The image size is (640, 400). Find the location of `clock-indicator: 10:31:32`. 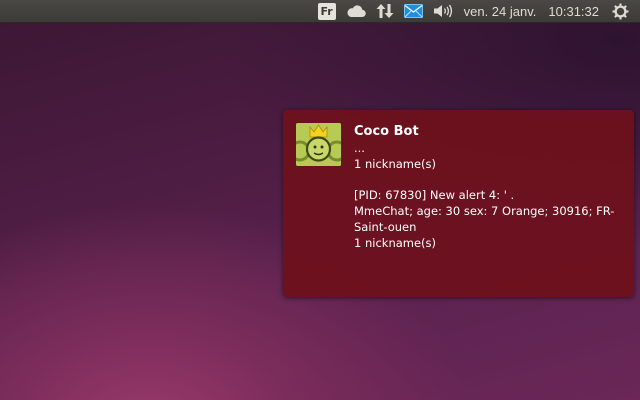

clock-indicator: 10:31:32 is located at coordinates (574, 11).